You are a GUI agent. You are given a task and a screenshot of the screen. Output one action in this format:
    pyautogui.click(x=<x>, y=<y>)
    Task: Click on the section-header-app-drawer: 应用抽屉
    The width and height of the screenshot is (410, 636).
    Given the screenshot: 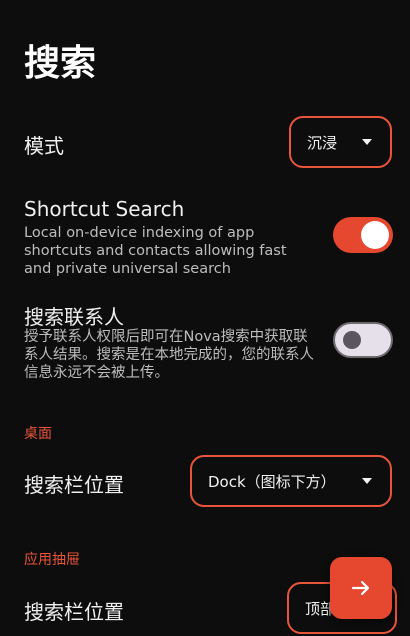 What is the action you would take?
    pyautogui.click(x=52, y=560)
    